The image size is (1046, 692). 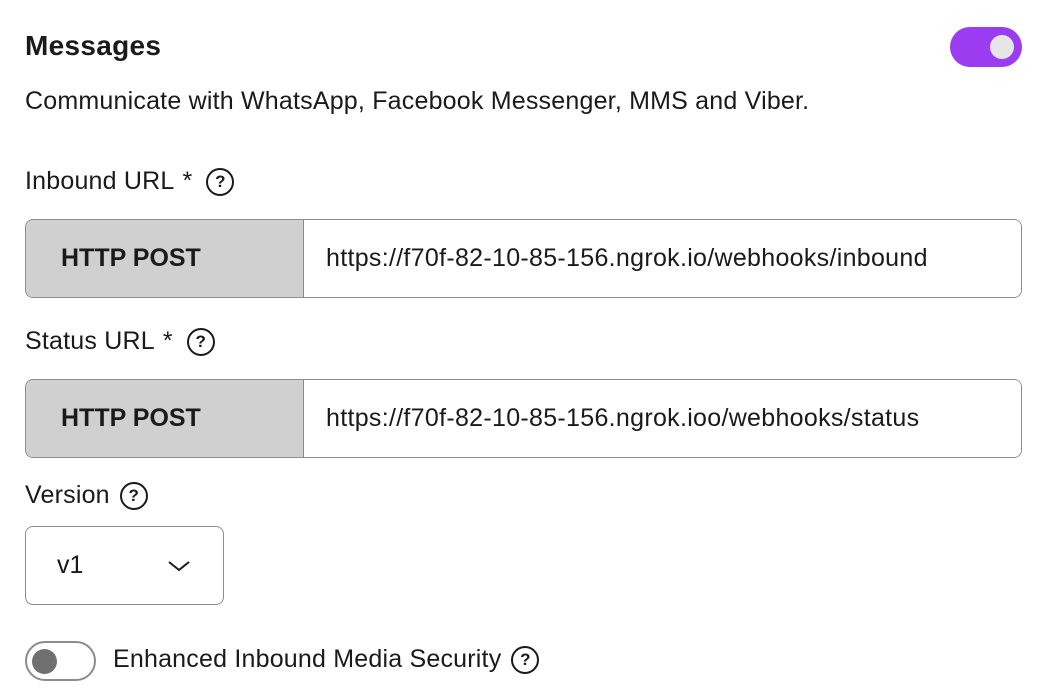 I want to click on status-url-group: HTTP POST, so click(x=523, y=418).